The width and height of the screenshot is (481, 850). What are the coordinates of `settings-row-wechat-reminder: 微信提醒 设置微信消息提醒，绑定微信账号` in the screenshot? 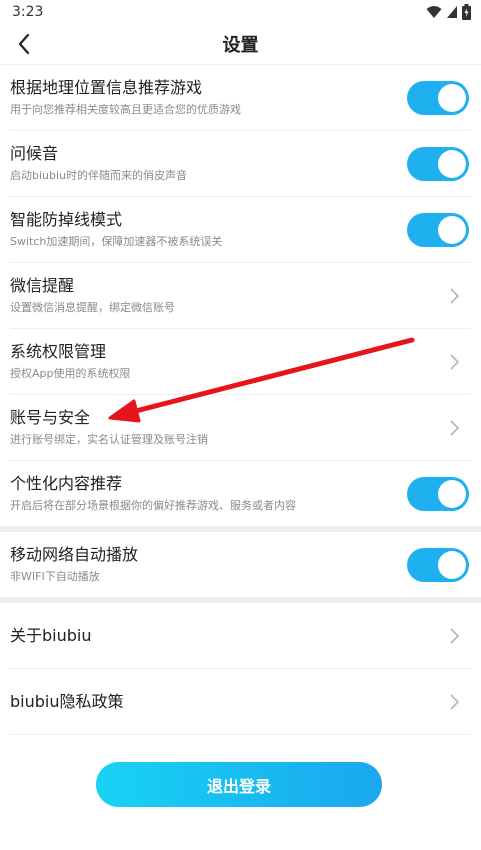 It's located at (240, 296).